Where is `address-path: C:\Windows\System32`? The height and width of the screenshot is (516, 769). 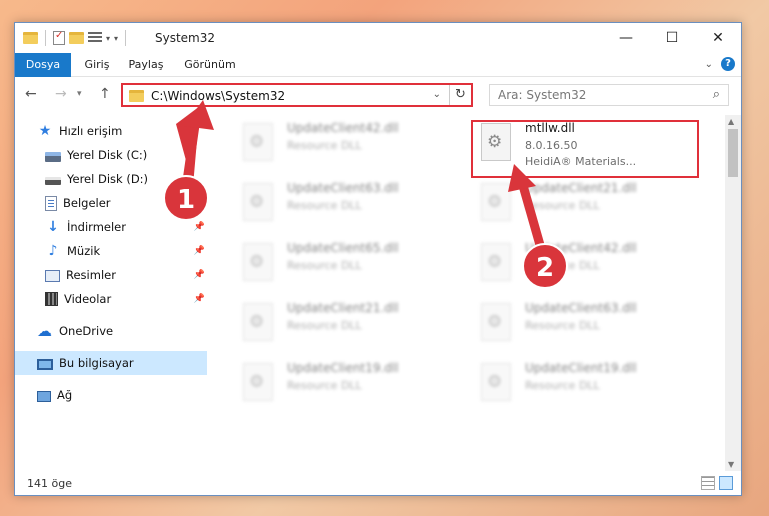
address-path: C:\Windows\System32 is located at coordinates (218, 96).